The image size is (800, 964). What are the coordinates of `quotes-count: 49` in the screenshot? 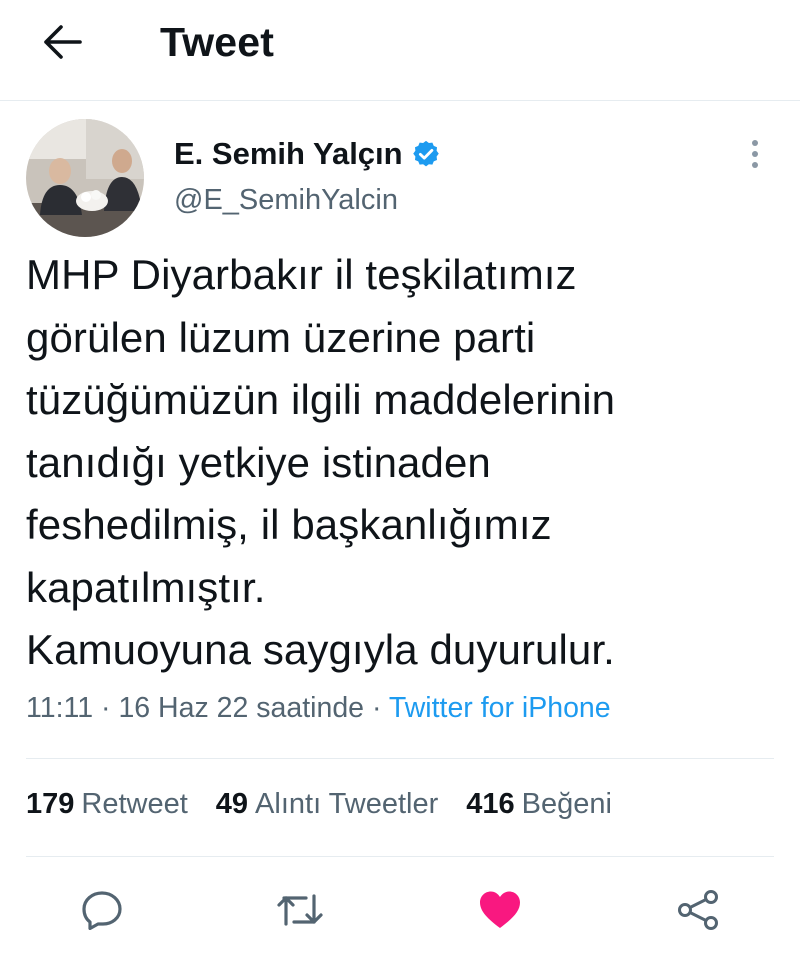 It's located at (232, 804).